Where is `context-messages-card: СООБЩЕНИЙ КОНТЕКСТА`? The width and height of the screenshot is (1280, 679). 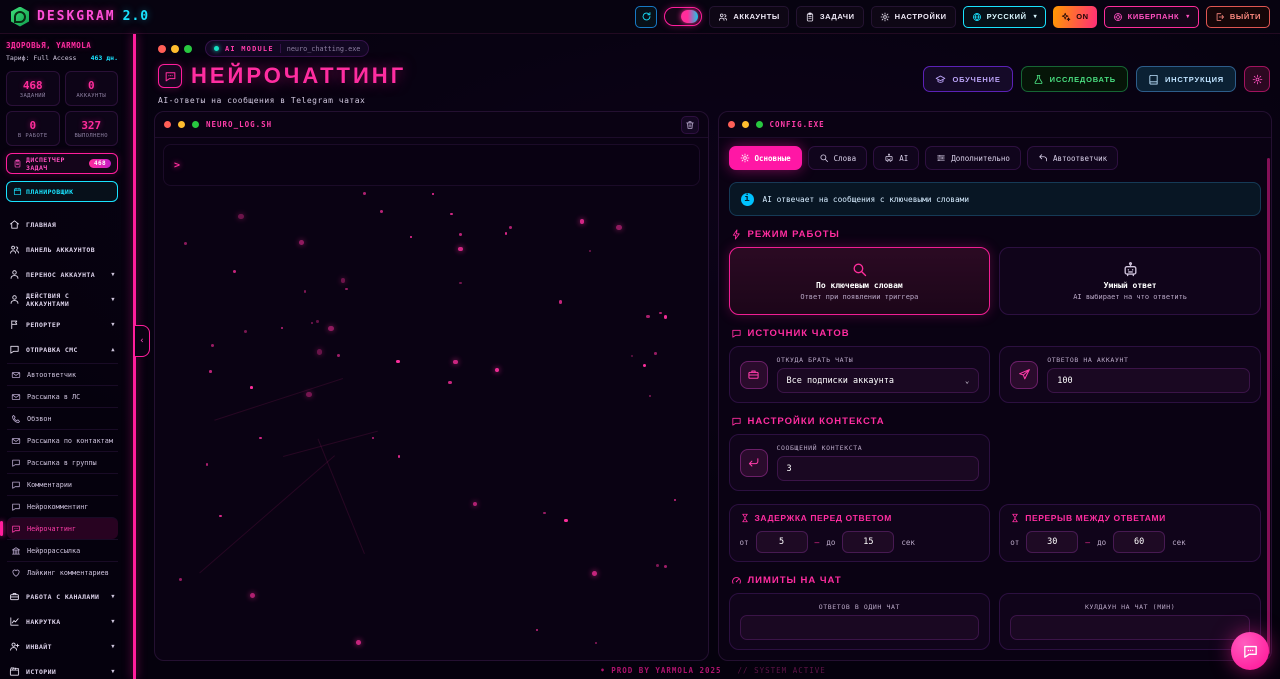
context-messages-card: СООБЩЕНИЙ КОНТЕКСТА is located at coordinates (859, 462).